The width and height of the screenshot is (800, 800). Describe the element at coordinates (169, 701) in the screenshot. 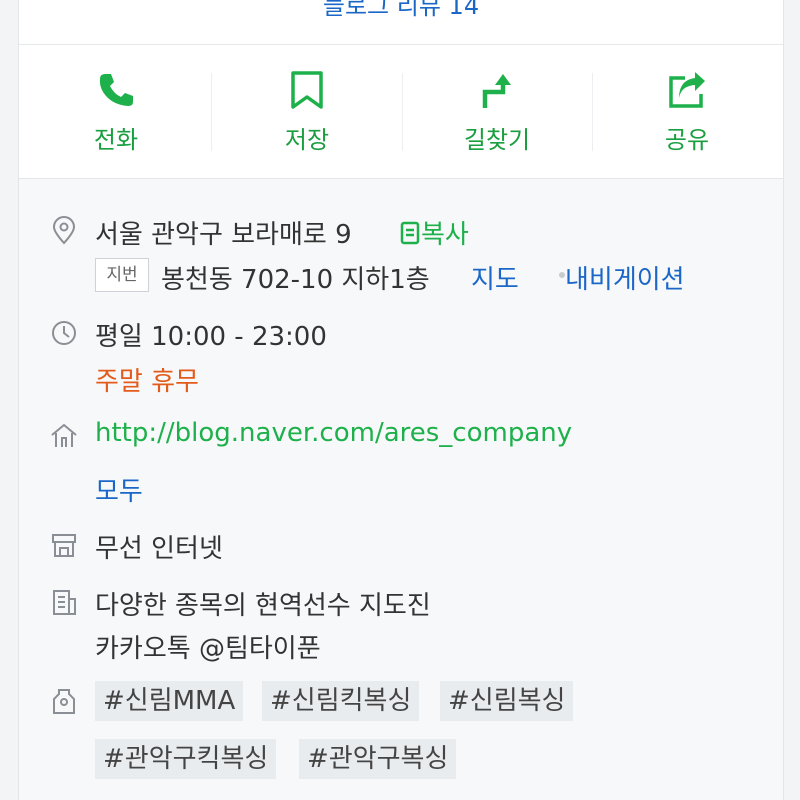

I see `hashtag-chip: #신림MMA` at that location.